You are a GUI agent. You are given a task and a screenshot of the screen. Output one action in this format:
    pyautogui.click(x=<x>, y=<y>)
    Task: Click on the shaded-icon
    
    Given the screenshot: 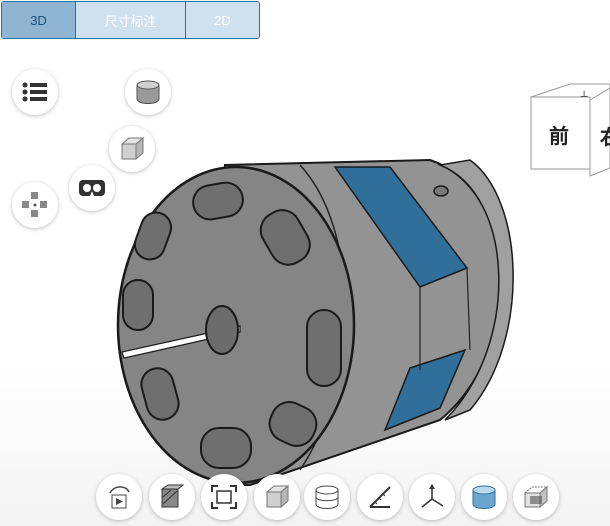 What is the action you would take?
    pyautogui.click(x=484, y=497)
    